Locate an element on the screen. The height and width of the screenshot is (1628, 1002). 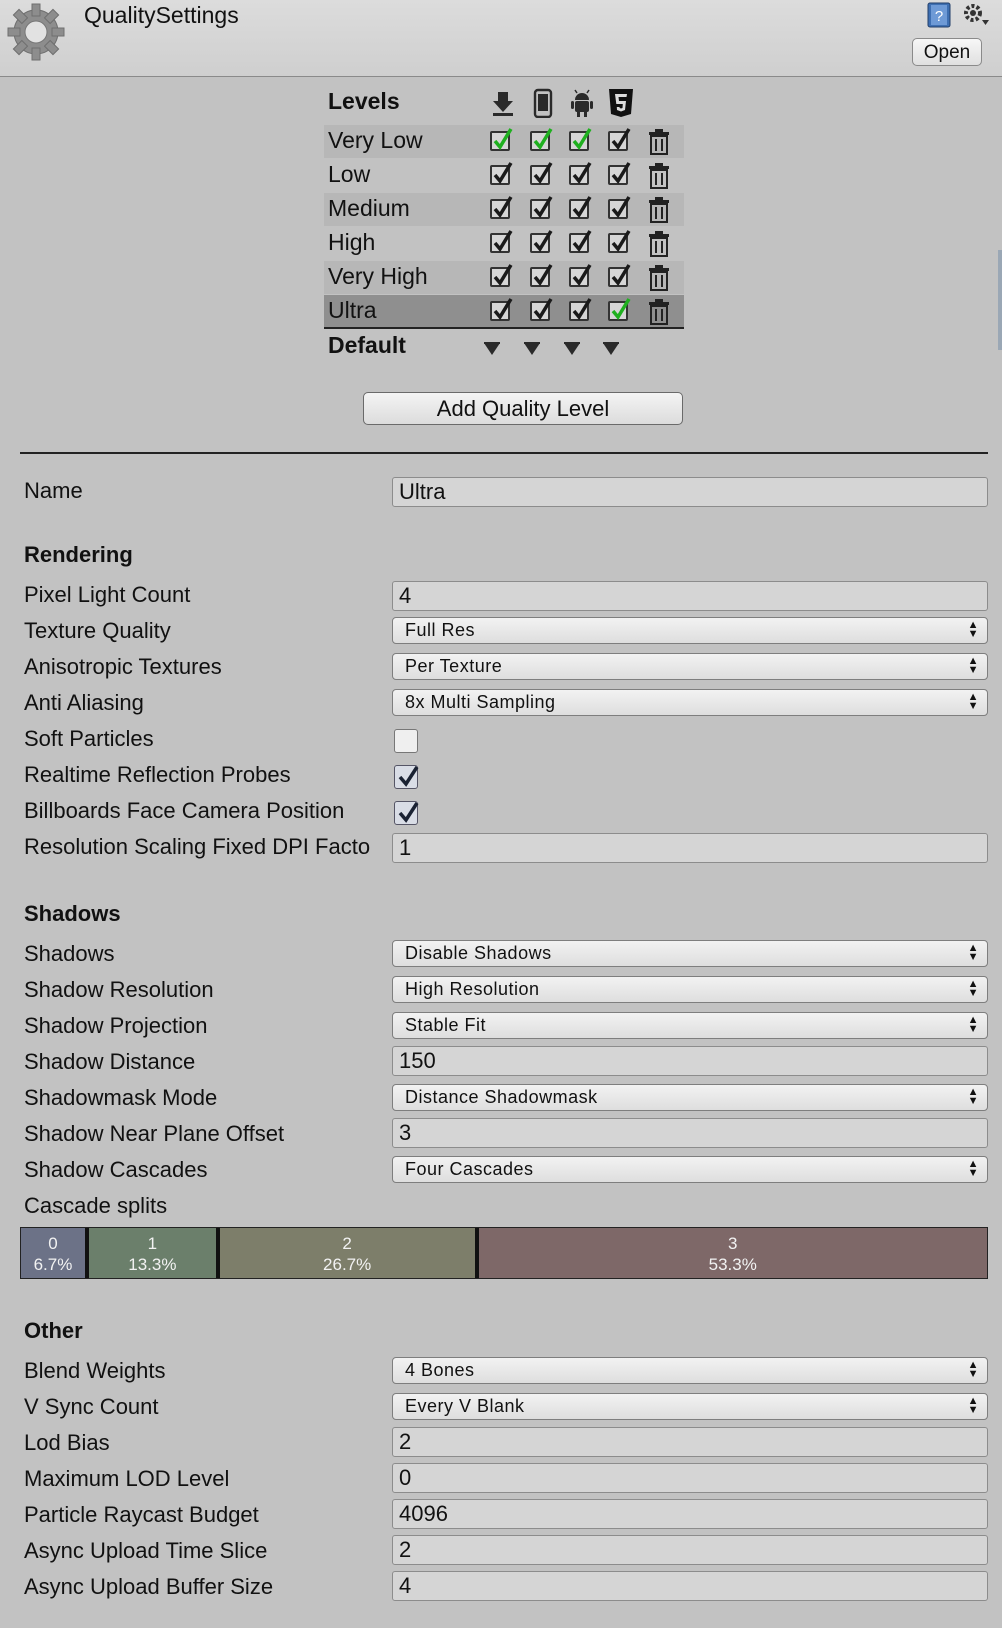
help-book-icon: ? is located at coordinates (939, 15).